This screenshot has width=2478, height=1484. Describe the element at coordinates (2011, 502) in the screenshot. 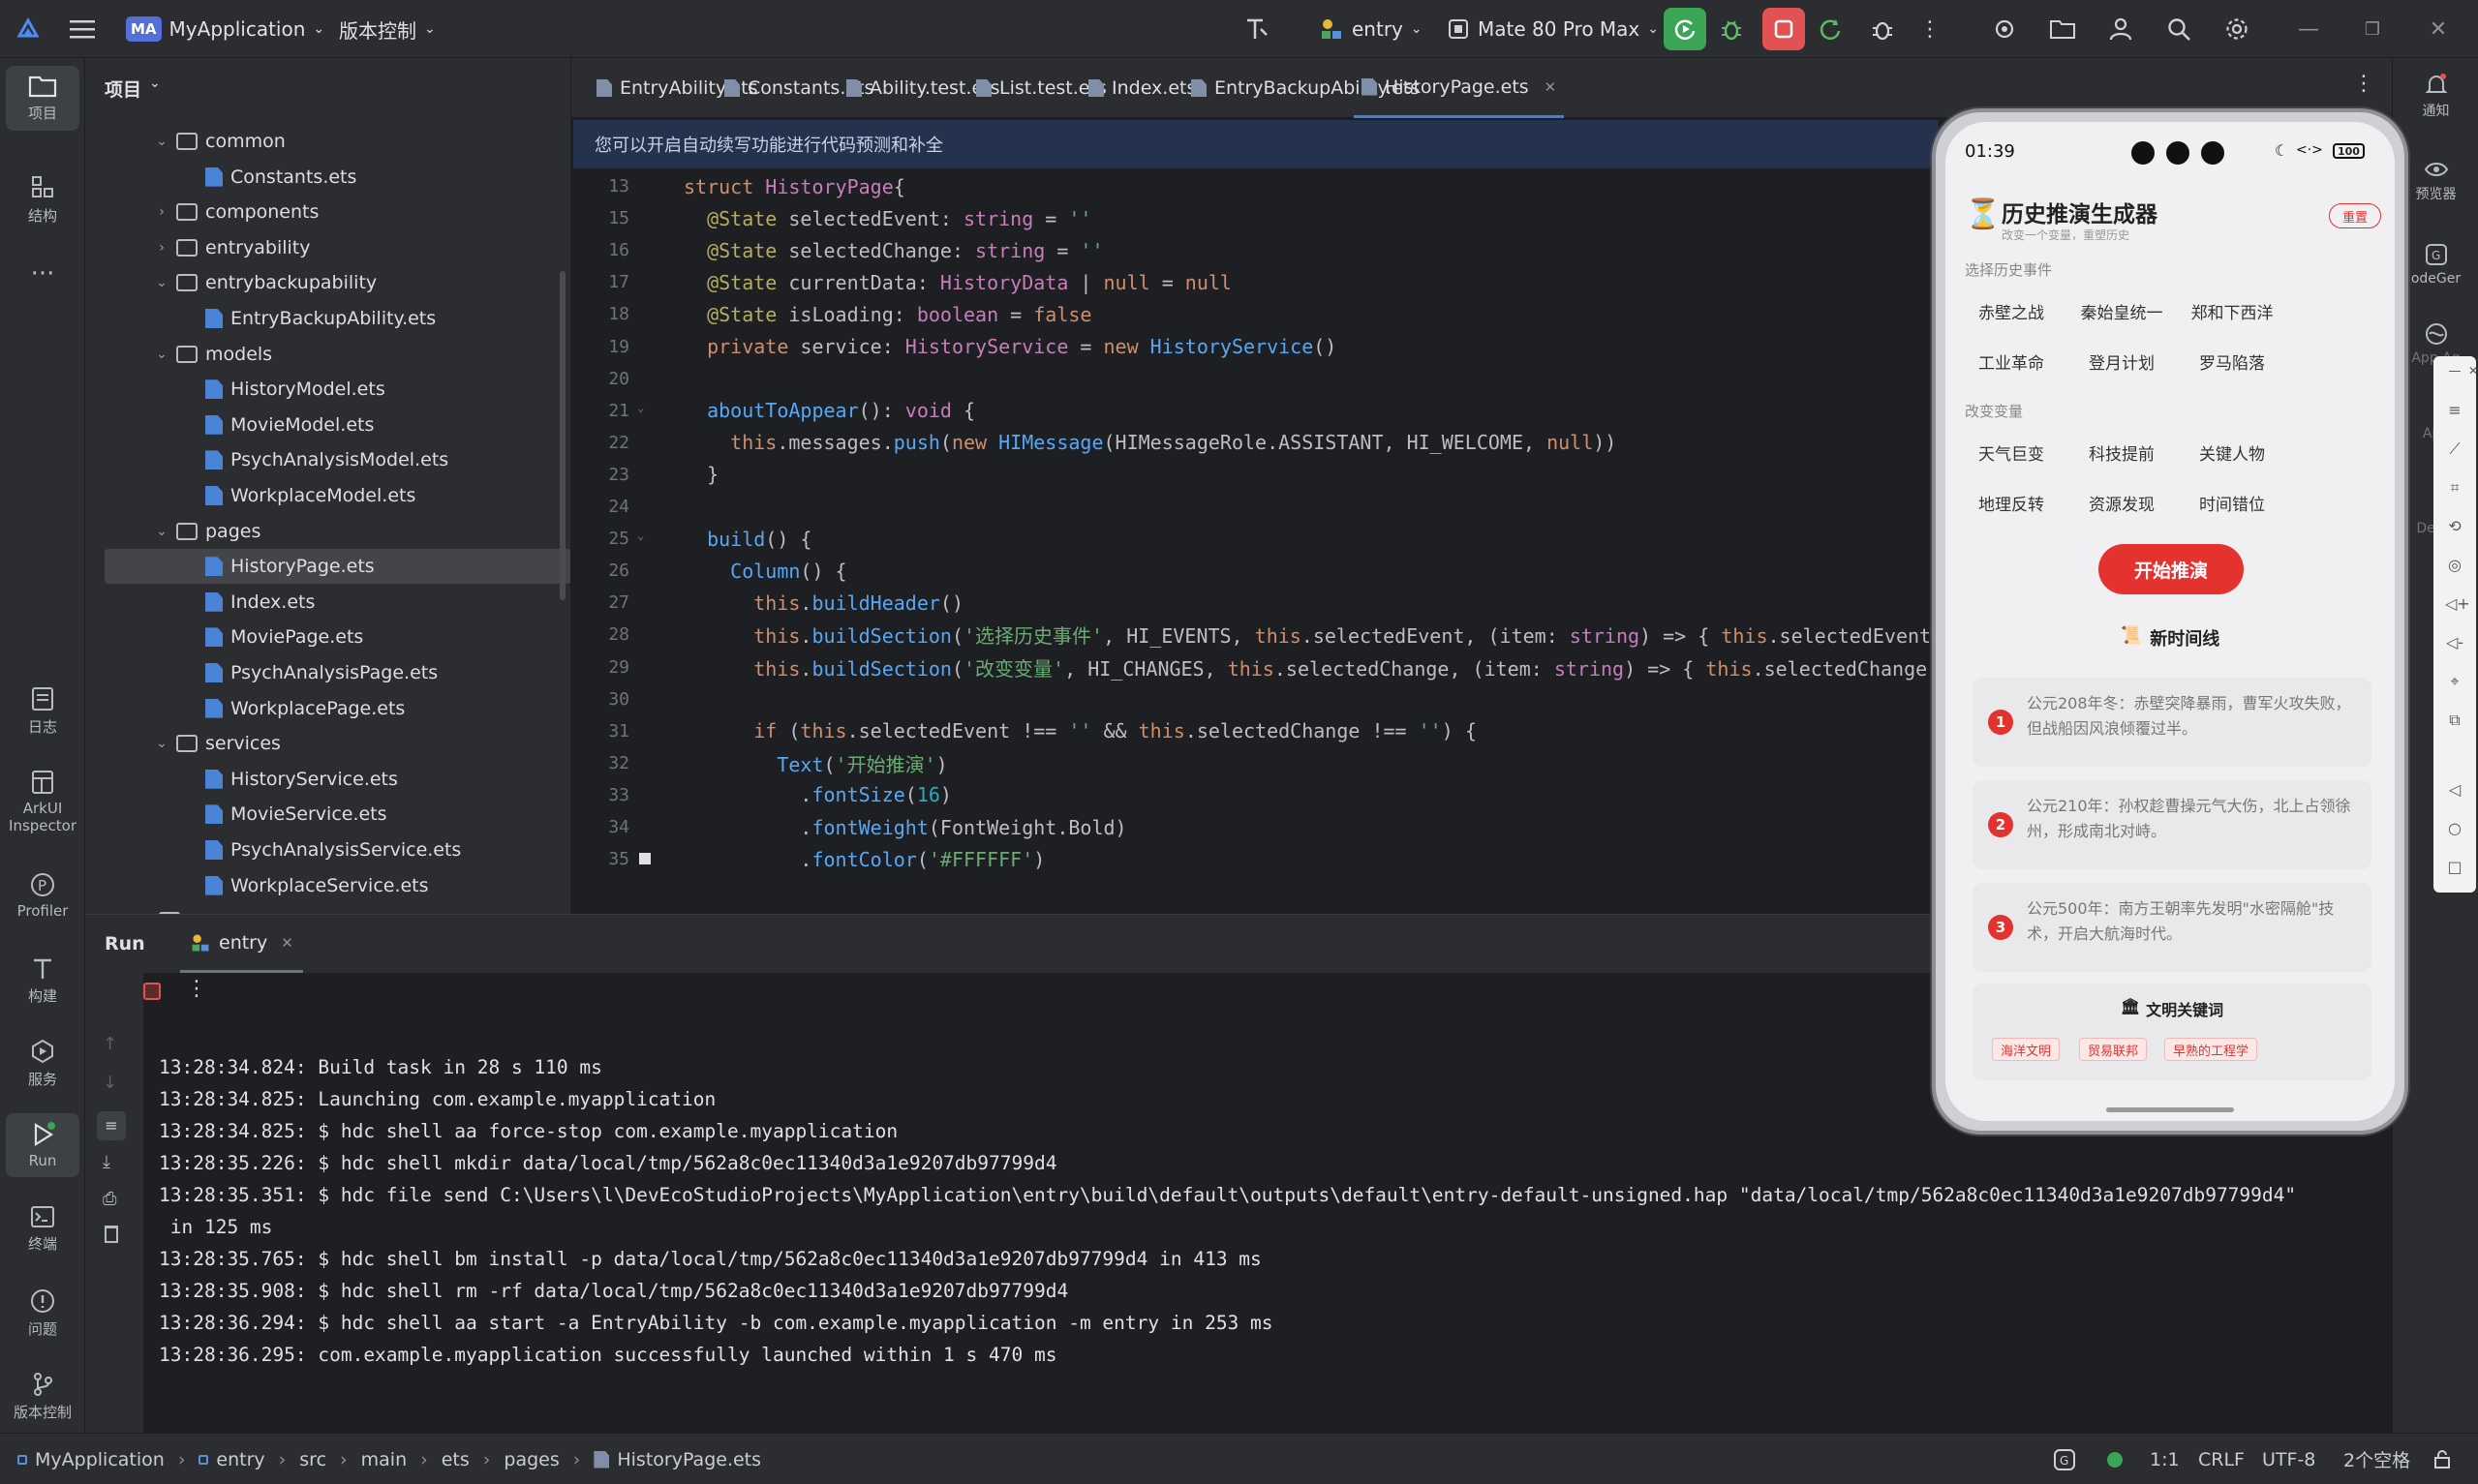

I see `option-chip: 地理反转` at that location.